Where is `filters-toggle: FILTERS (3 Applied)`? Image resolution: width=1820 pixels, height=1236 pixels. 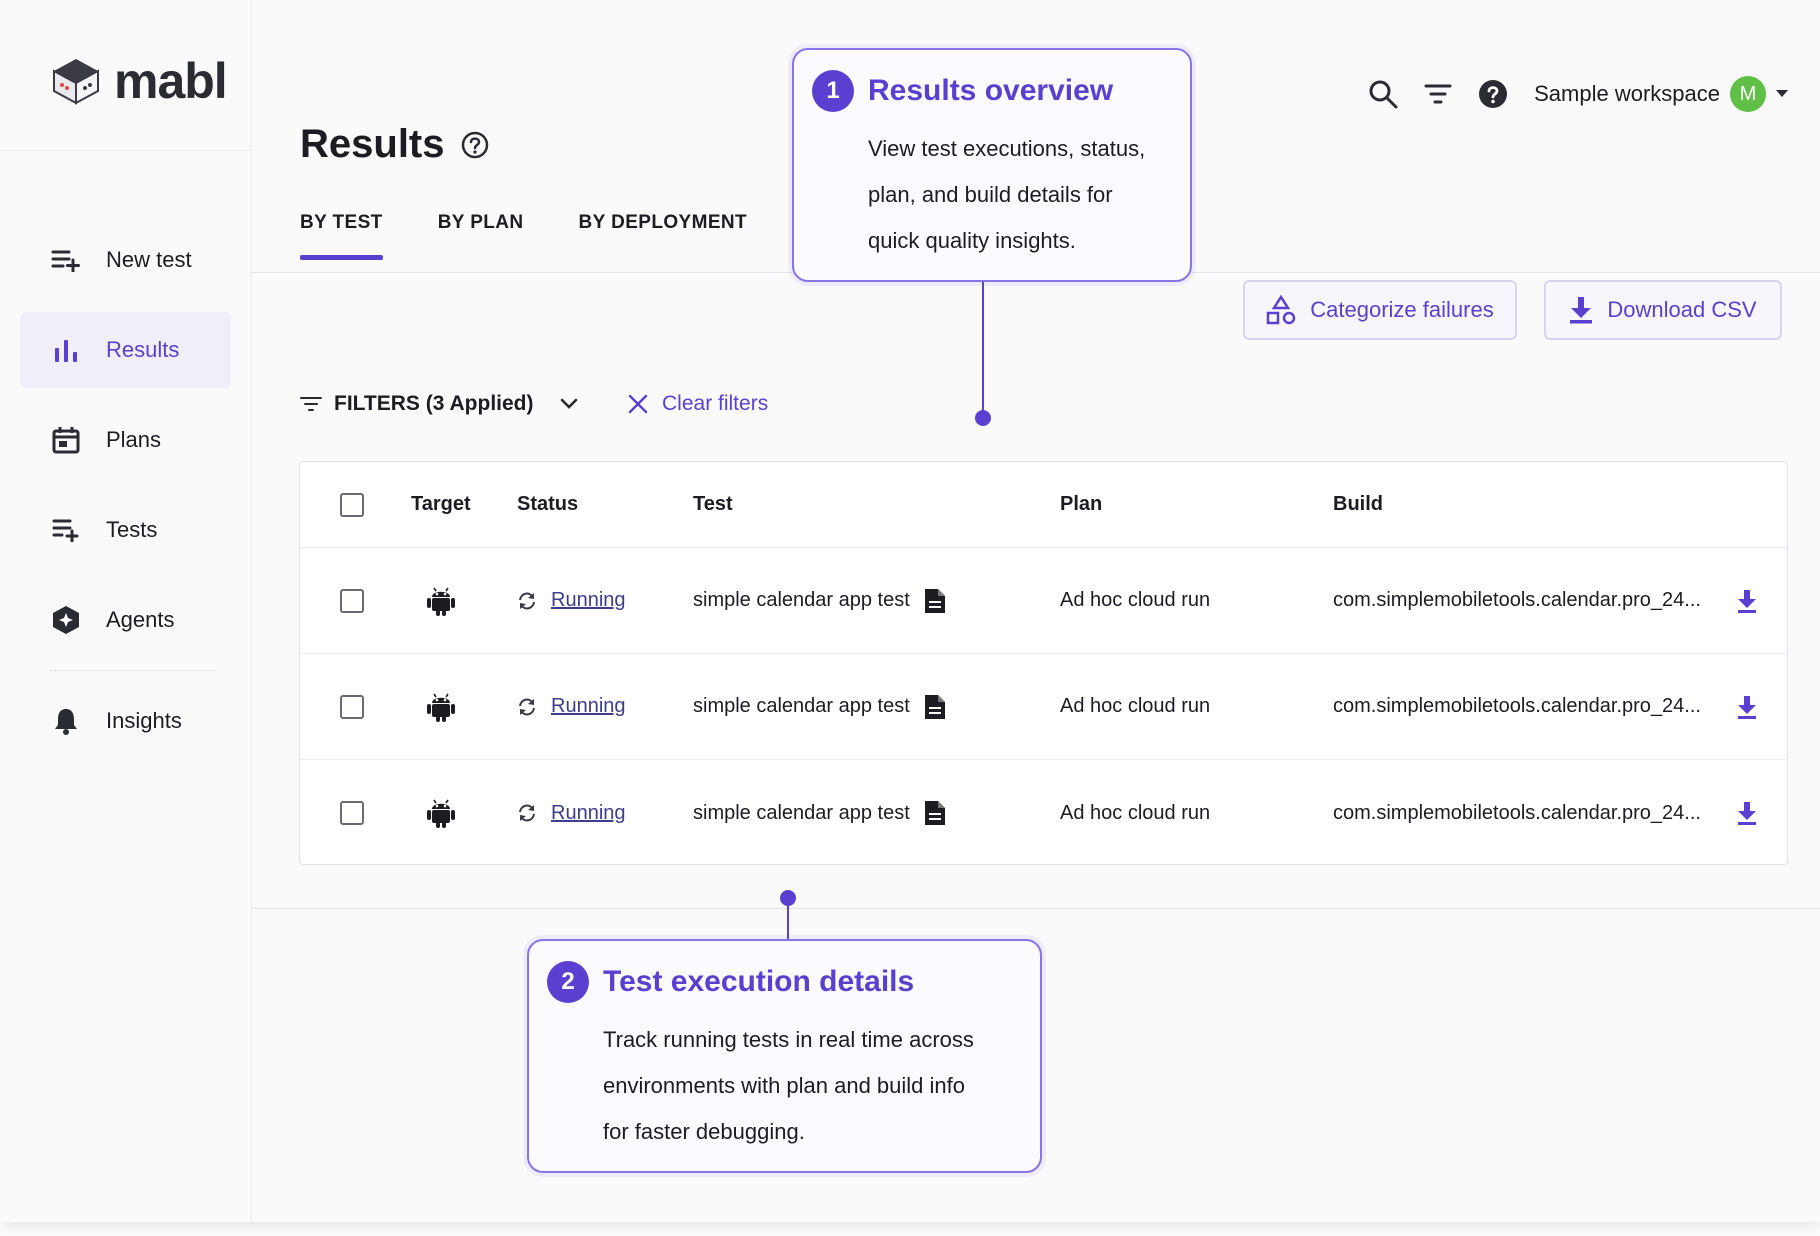 filters-toggle: FILTERS (3 Applied) is located at coordinates (439, 404).